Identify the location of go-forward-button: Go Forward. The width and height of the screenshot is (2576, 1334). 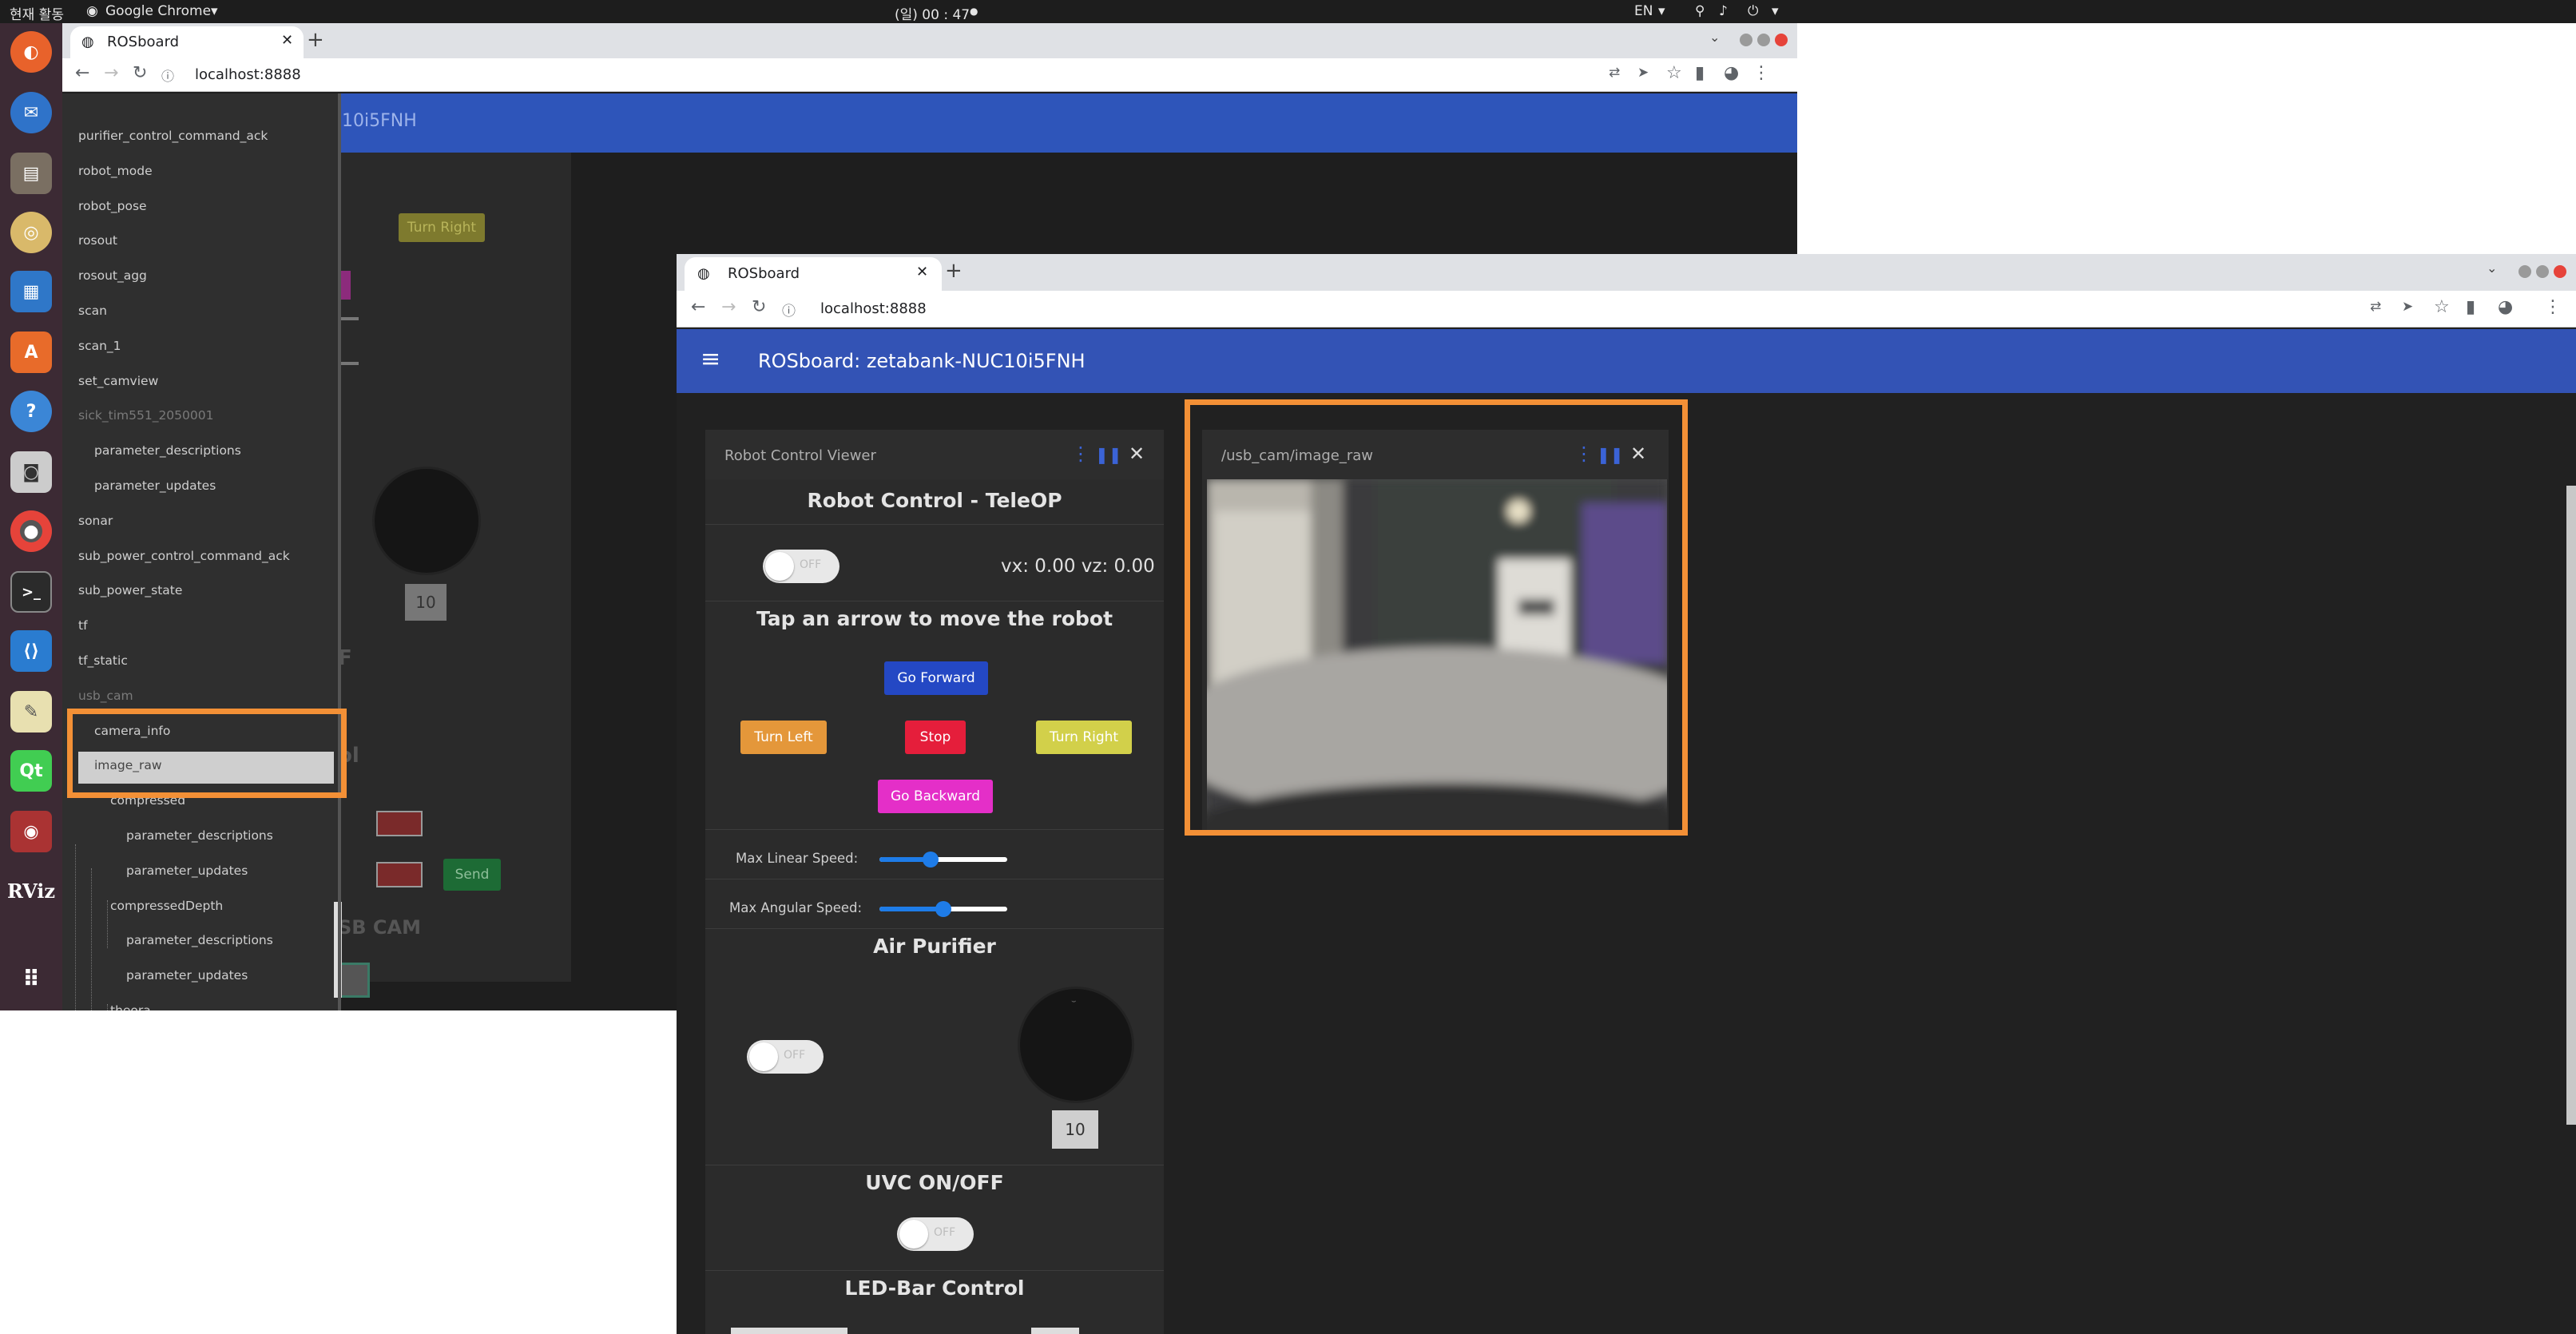
(936, 678).